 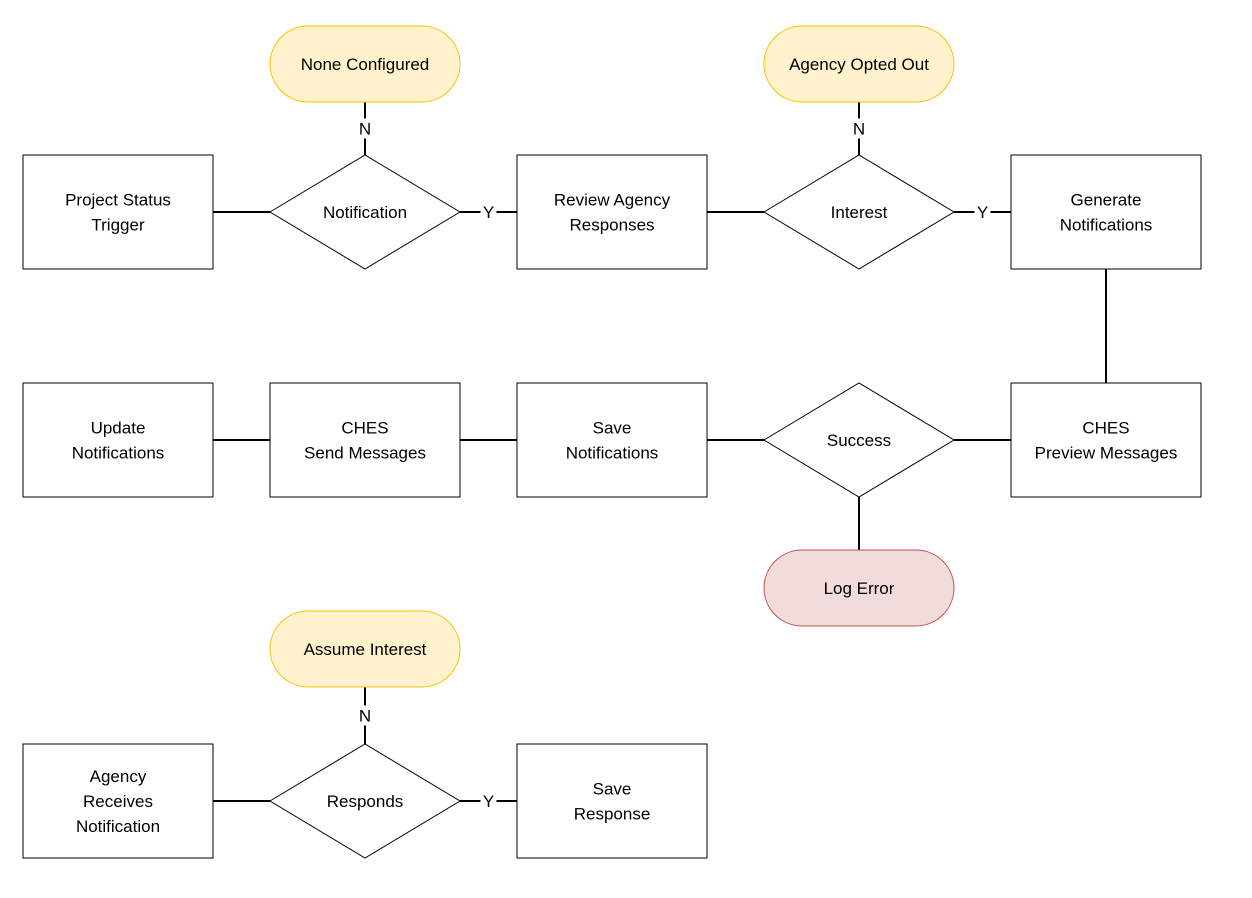 I want to click on node-label: Interest, so click(x=859, y=212).